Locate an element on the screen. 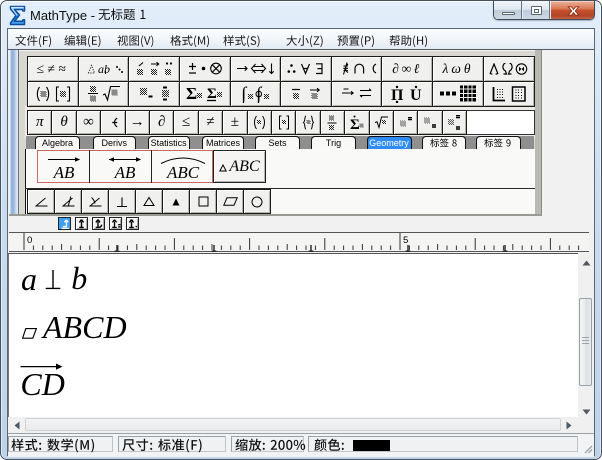  svg-text: ab is located at coordinates (104, 69).